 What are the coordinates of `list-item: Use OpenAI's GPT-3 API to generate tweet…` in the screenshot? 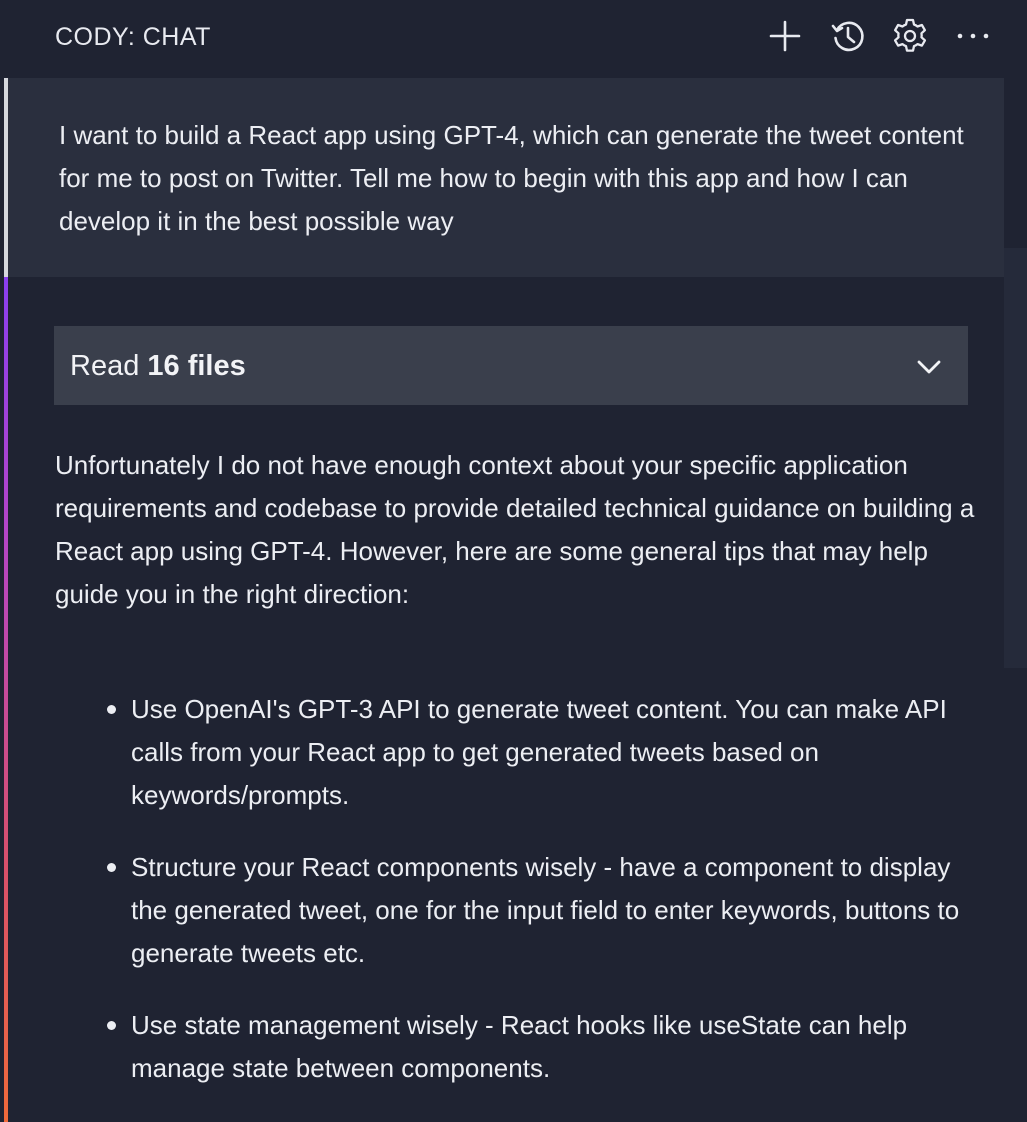 It's located at (520, 752).